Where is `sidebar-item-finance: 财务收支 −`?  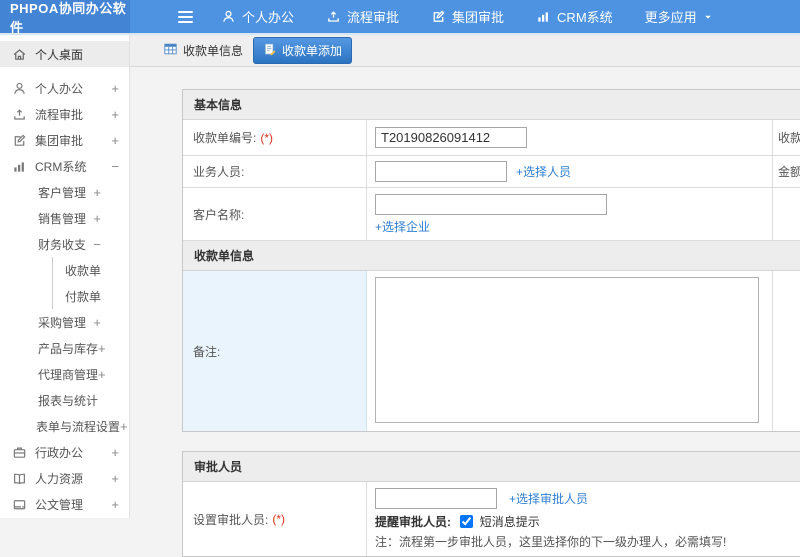
sidebar-item-finance: 财务收支 − is located at coordinates (64, 244).